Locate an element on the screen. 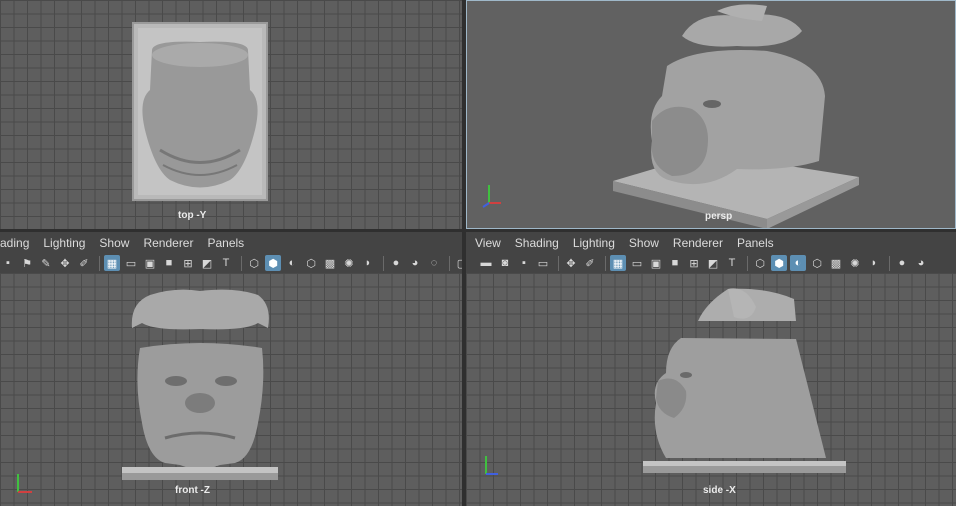 This screenshot has height=506, width=956. model-top-view is located at coordinates (200, 111).